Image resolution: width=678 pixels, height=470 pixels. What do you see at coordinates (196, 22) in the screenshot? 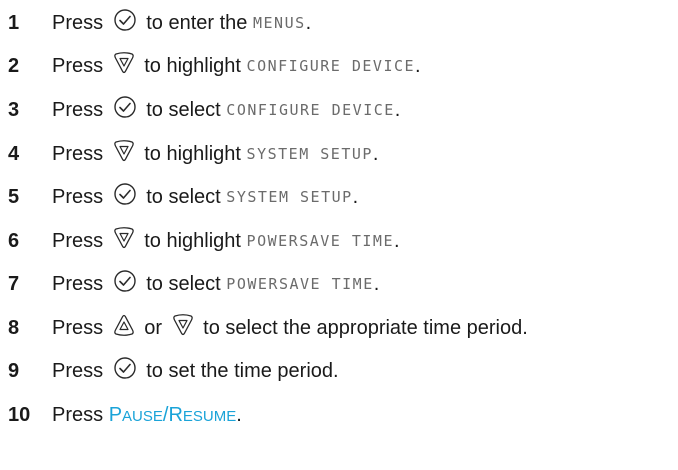
I see `step-text: to enter the` at bounding box center [196, 22].